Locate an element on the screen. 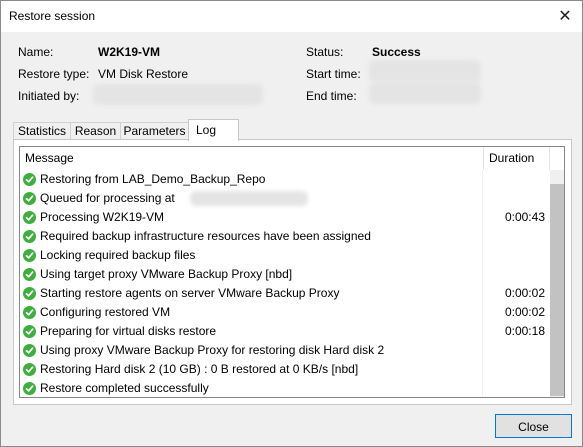  close-icon: ✕ is located at coordinates (565, 16).